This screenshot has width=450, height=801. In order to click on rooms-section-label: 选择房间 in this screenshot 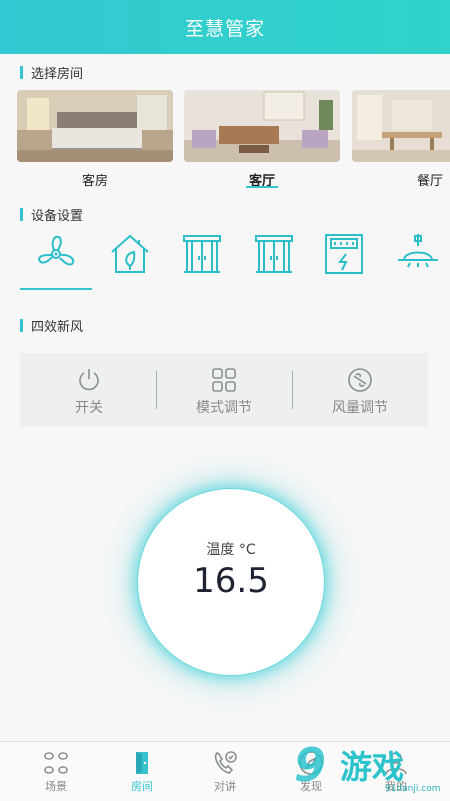, I will do `click(57, 74)`.